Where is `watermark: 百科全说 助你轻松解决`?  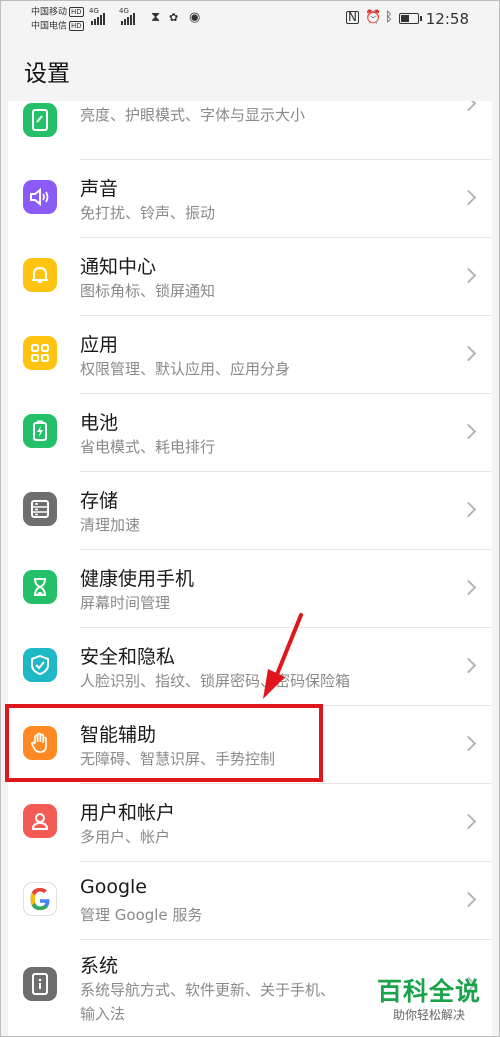 watermark: 百科全说 助你轻松解决 is located at coordinates (429, 1000).